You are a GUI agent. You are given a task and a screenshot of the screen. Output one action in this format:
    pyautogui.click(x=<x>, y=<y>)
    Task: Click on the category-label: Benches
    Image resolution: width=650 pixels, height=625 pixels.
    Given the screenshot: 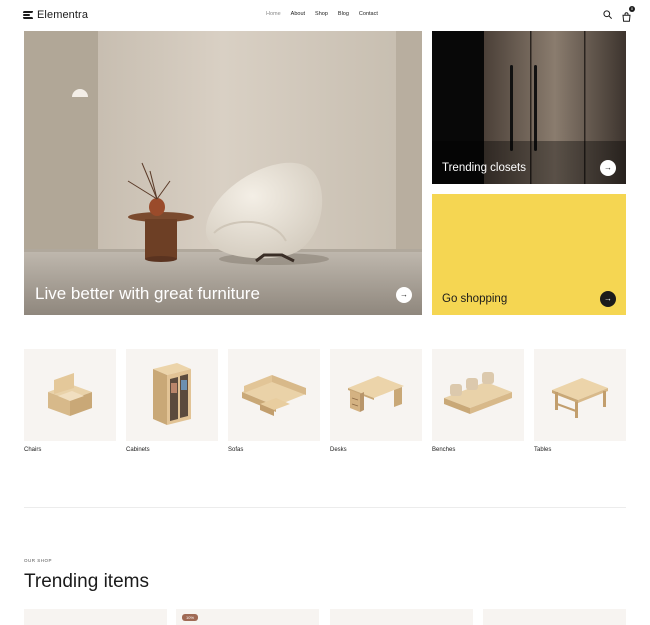 What is the action you would take?
    pyautogui.click(x=444, y=450)
    